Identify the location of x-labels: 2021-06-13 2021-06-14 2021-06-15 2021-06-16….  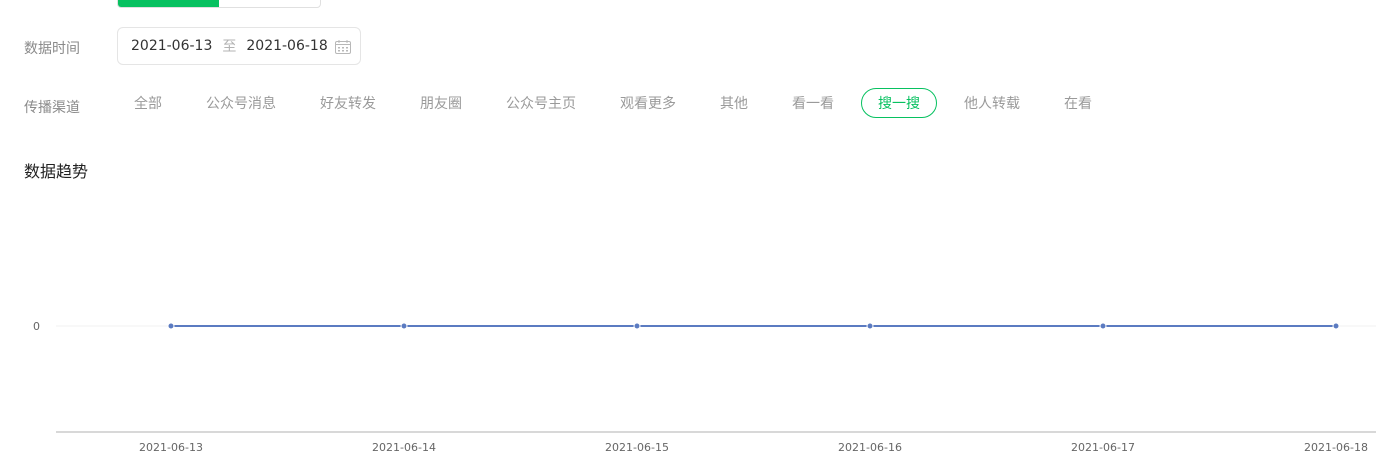
(753, 447).